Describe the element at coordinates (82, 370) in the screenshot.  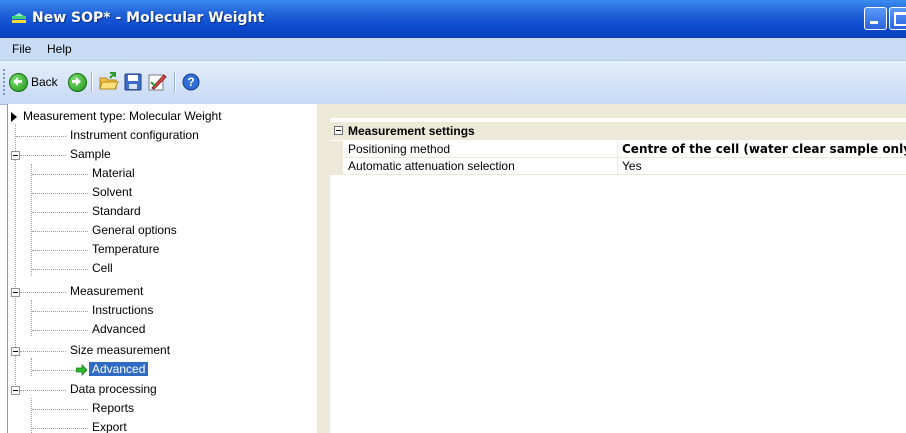
I see `selected-arrow-icon` at that location.